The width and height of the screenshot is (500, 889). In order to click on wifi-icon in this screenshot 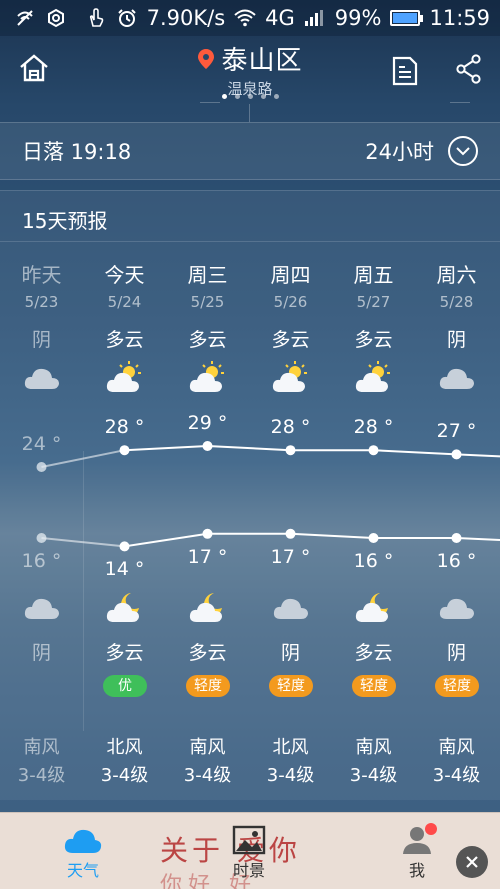, I will do `click(245, 18)`.